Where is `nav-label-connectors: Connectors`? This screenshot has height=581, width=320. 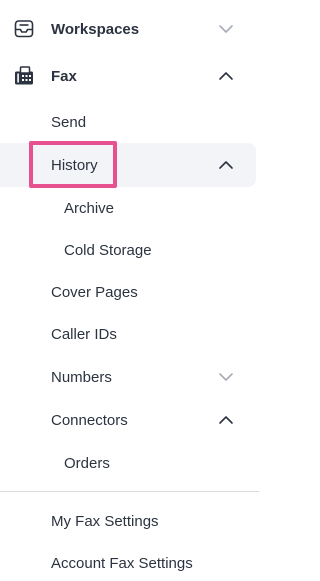 nav-label-connectors: Connectors is located at coordinates (89, 420).